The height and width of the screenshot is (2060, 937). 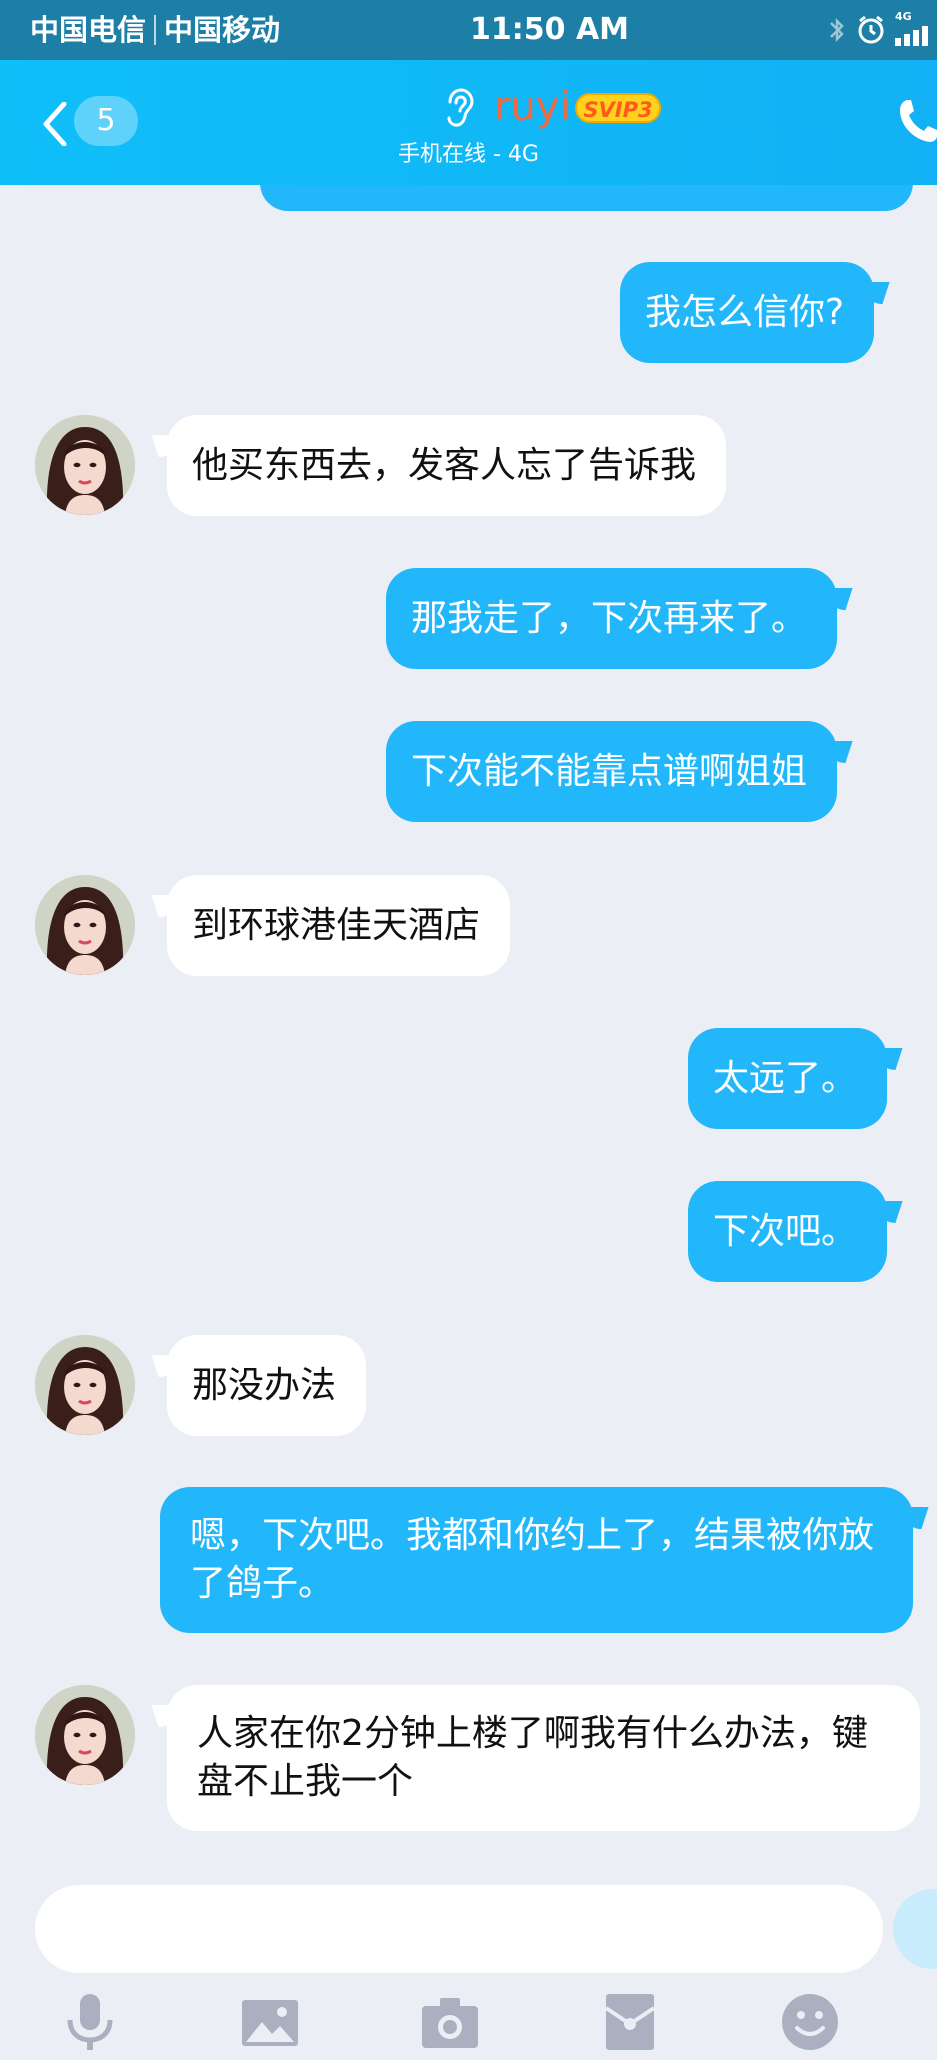 What do you see at coordinates (612, 618) in the screenshot?
I see `message-bubble-outgoing: 那我走了，下次再来了。` at bounding box center [612, 618].